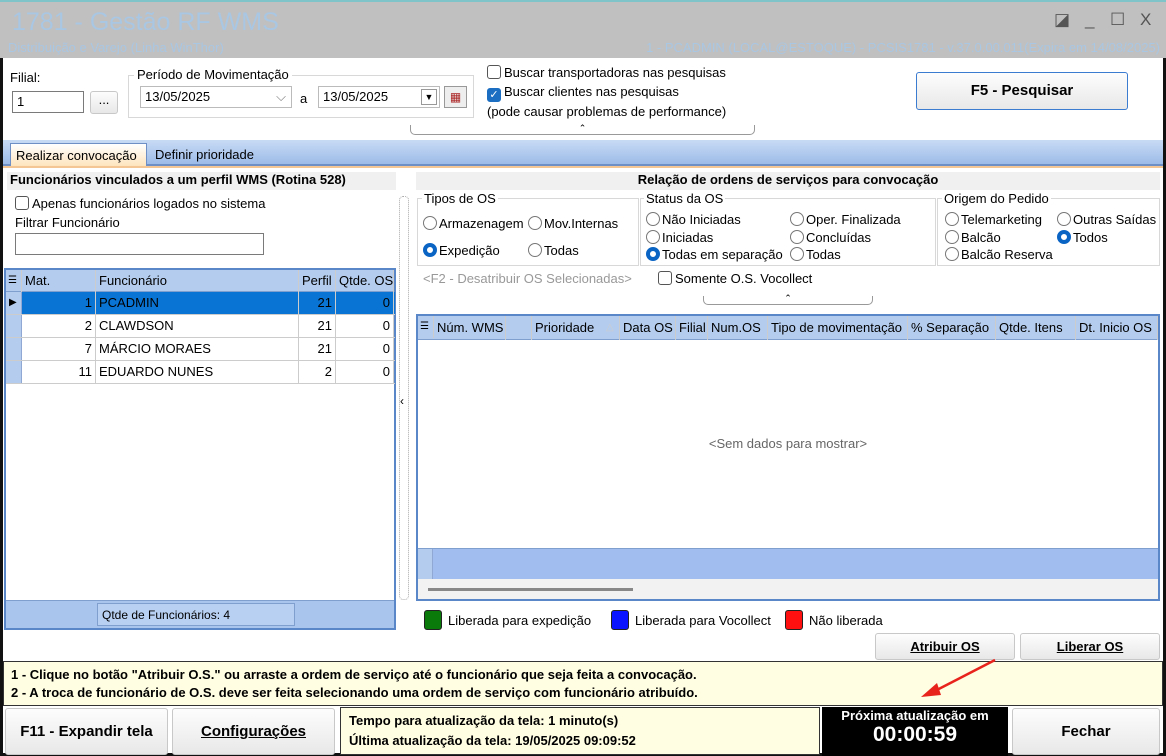 This screenshot has height=756, width=1166. I want to click on chk-logados: Apenas funcionários logados no sistema, so click(140, 203).